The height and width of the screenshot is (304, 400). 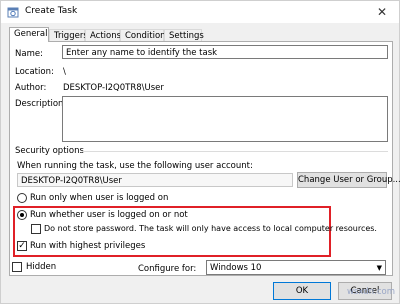 I want to click on checkbox-highest-label: Run with highest privileges, so click(x=88, y=246).